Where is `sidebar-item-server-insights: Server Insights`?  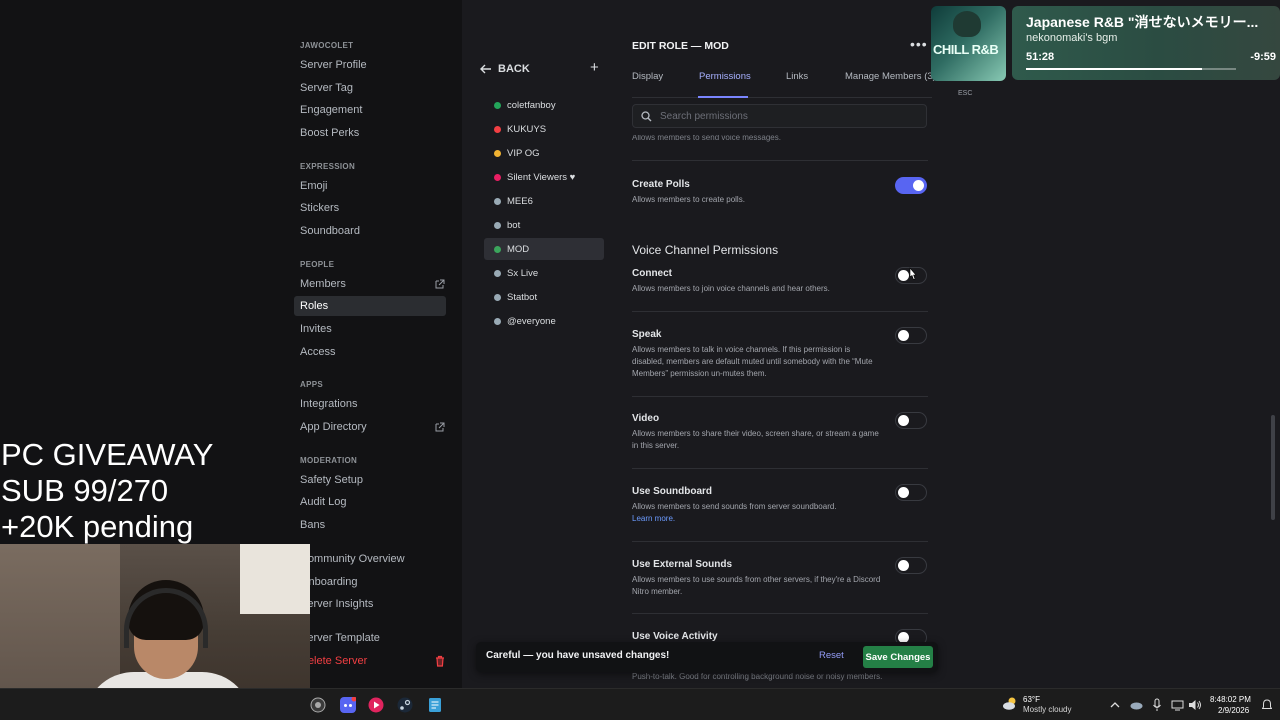 sidebar-item-server-insights: Server Insights is located at coordinates (376, 604).